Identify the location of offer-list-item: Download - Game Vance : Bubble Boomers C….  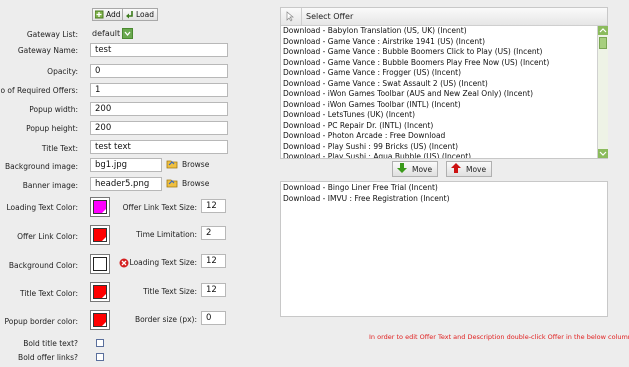
(439, 52).